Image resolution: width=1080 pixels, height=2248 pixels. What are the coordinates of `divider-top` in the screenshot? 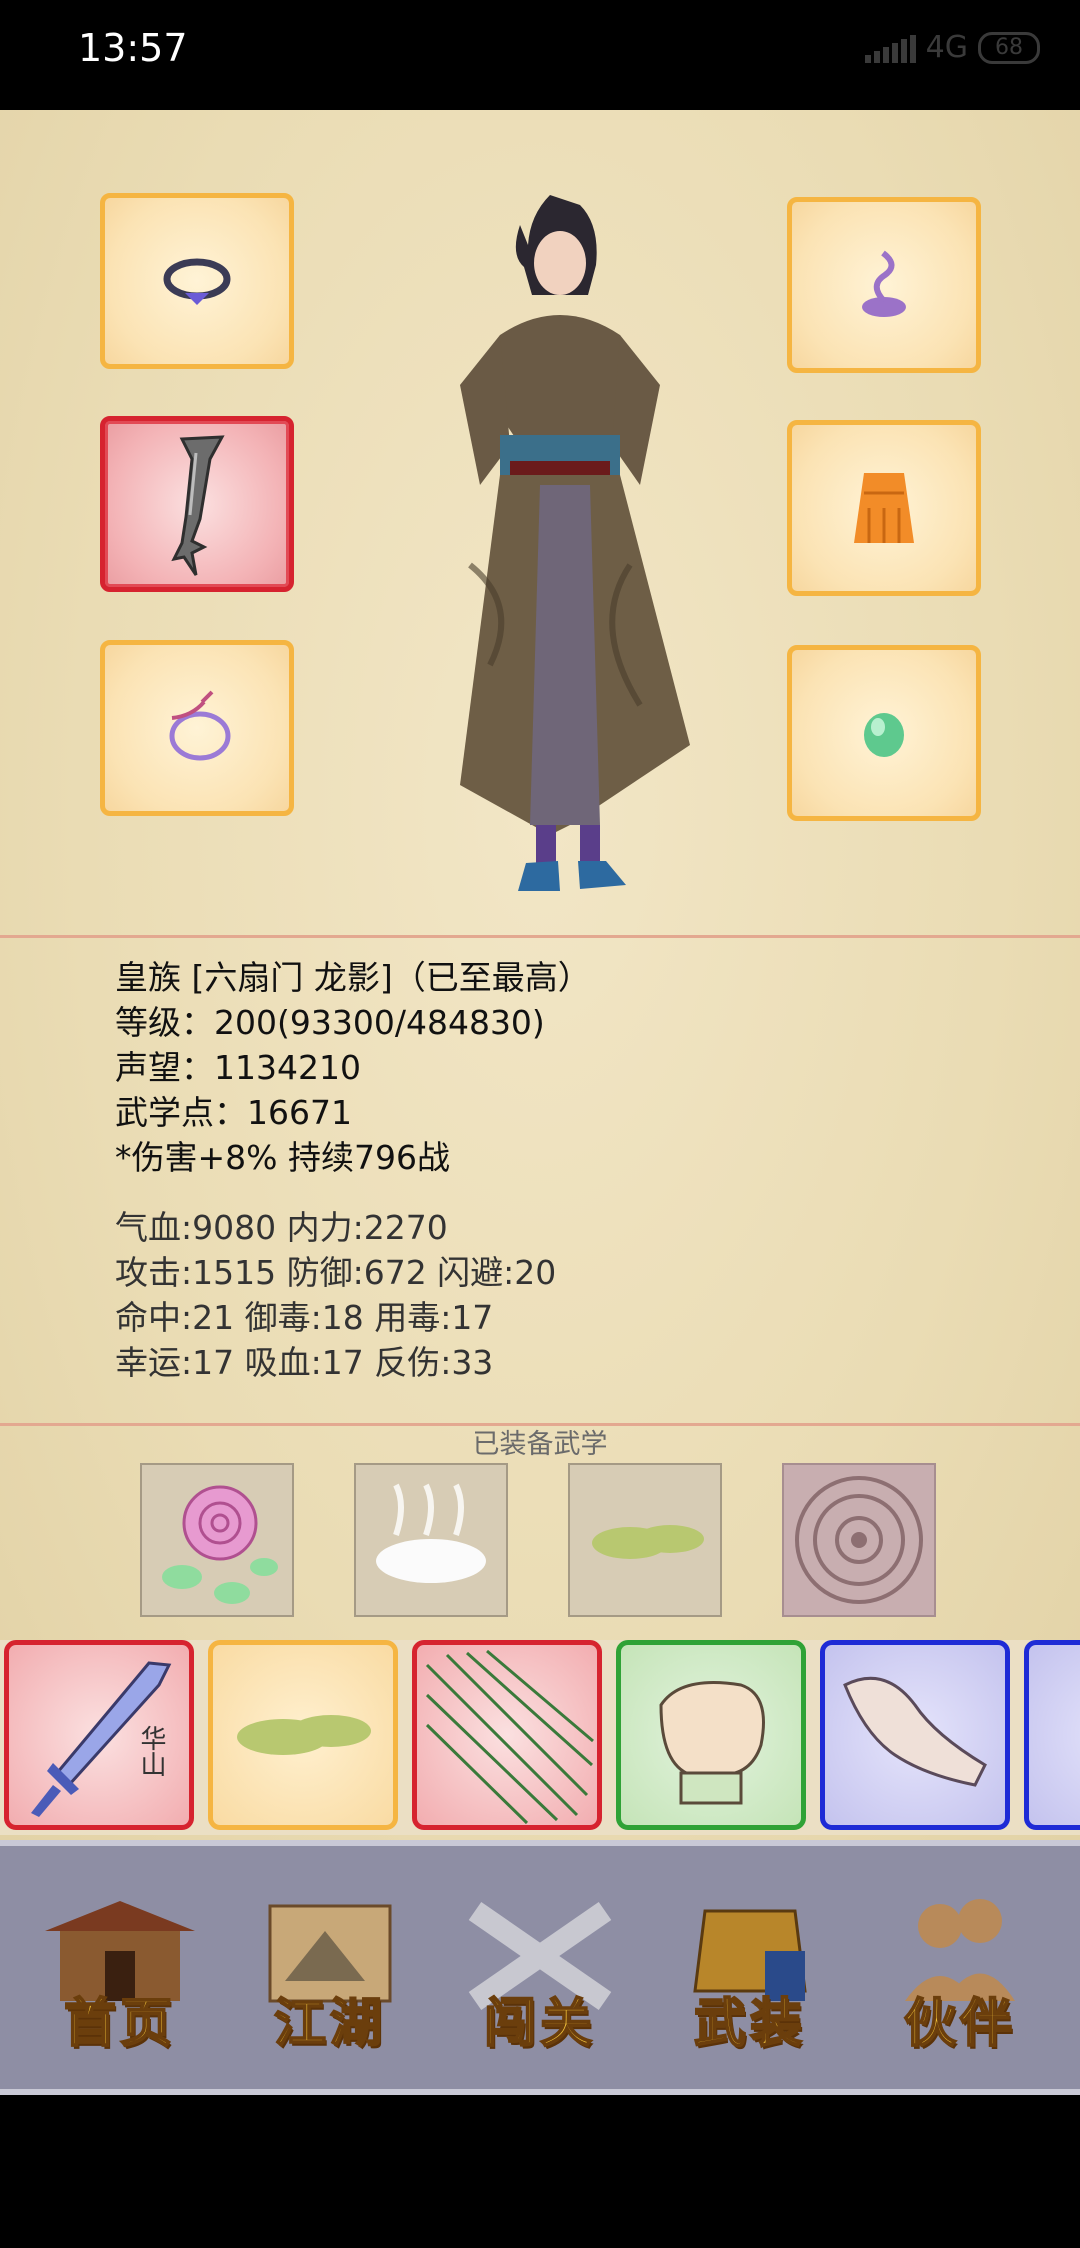 It's located at (540, 936).